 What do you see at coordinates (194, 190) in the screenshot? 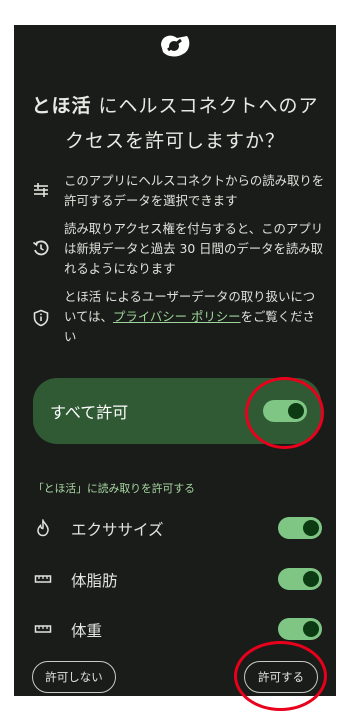
I see `info-select-data-text: このアプリにヘルスコネクトからの読み取りを許可するデータを選択できます` at bounding box center [194, 190].